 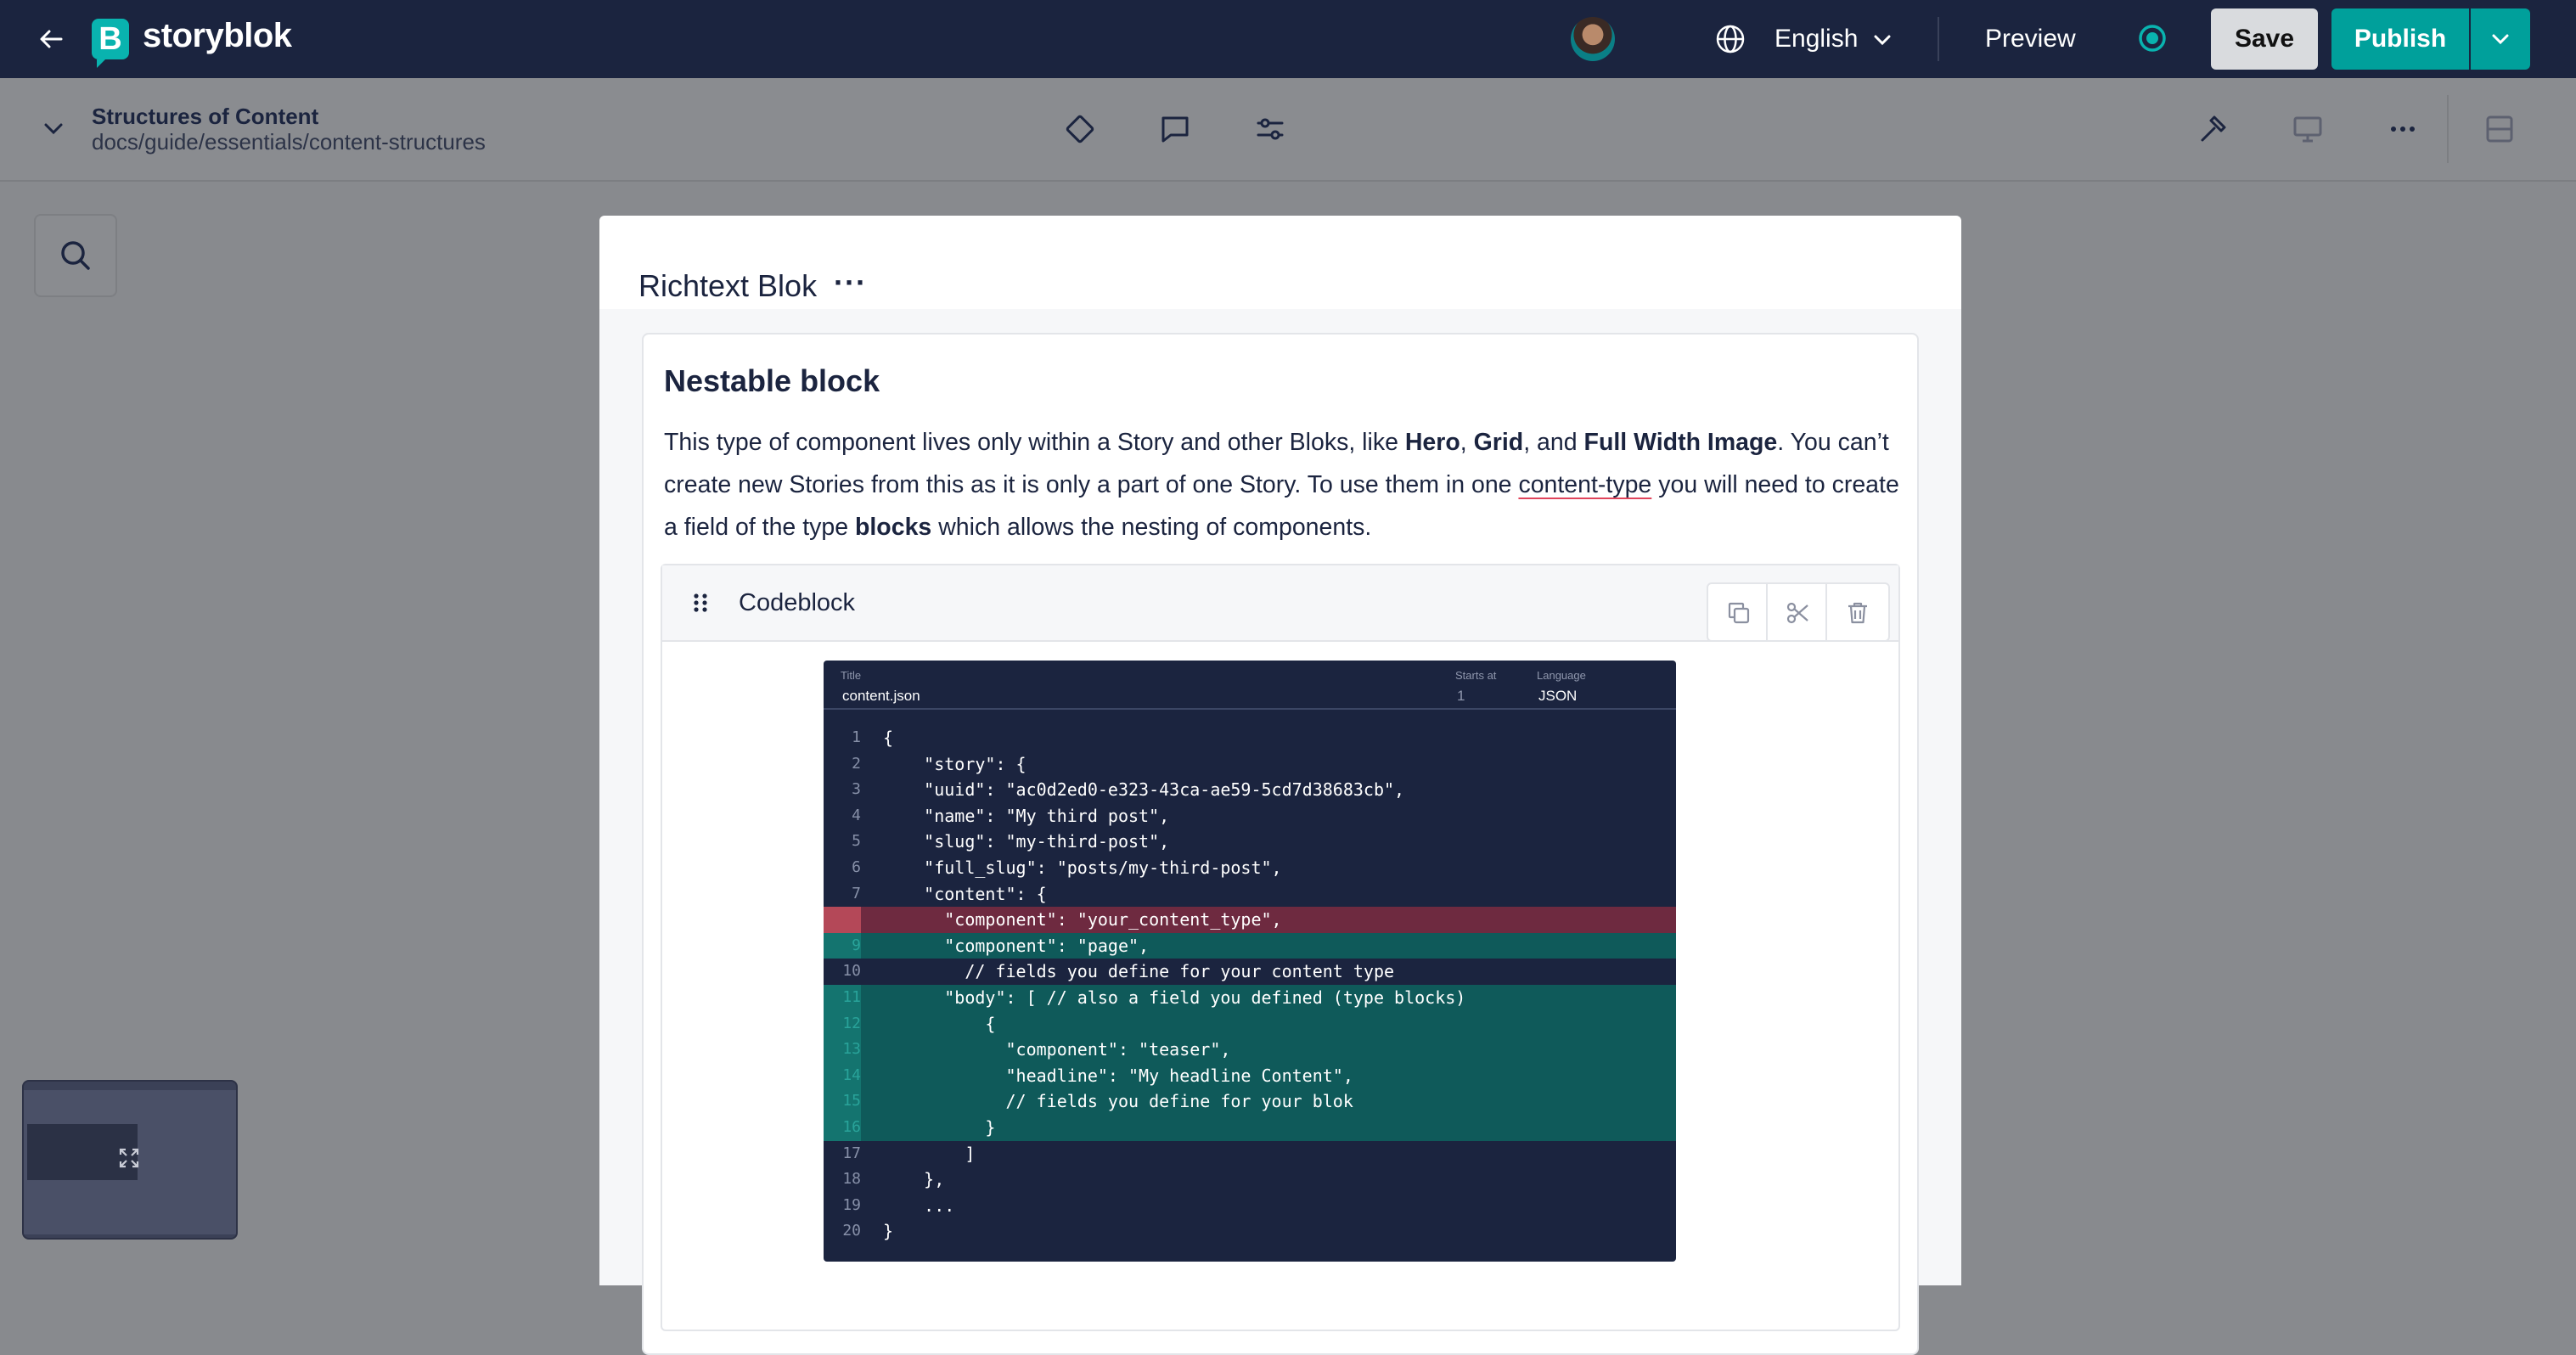 I want to click on hammer-icon, so click(x=2213, y=129).